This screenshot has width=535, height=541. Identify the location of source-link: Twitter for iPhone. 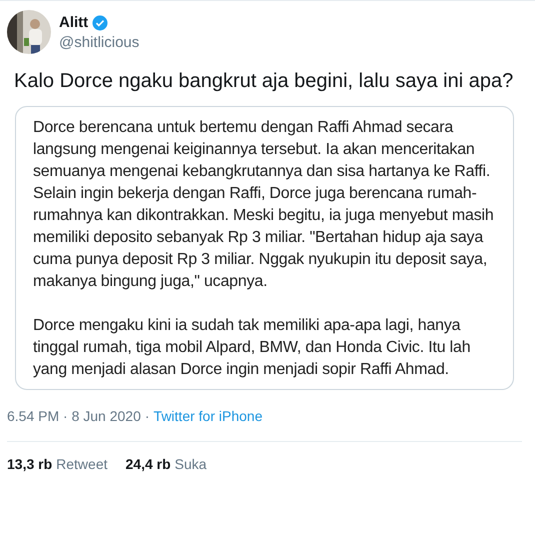
(208, 416).